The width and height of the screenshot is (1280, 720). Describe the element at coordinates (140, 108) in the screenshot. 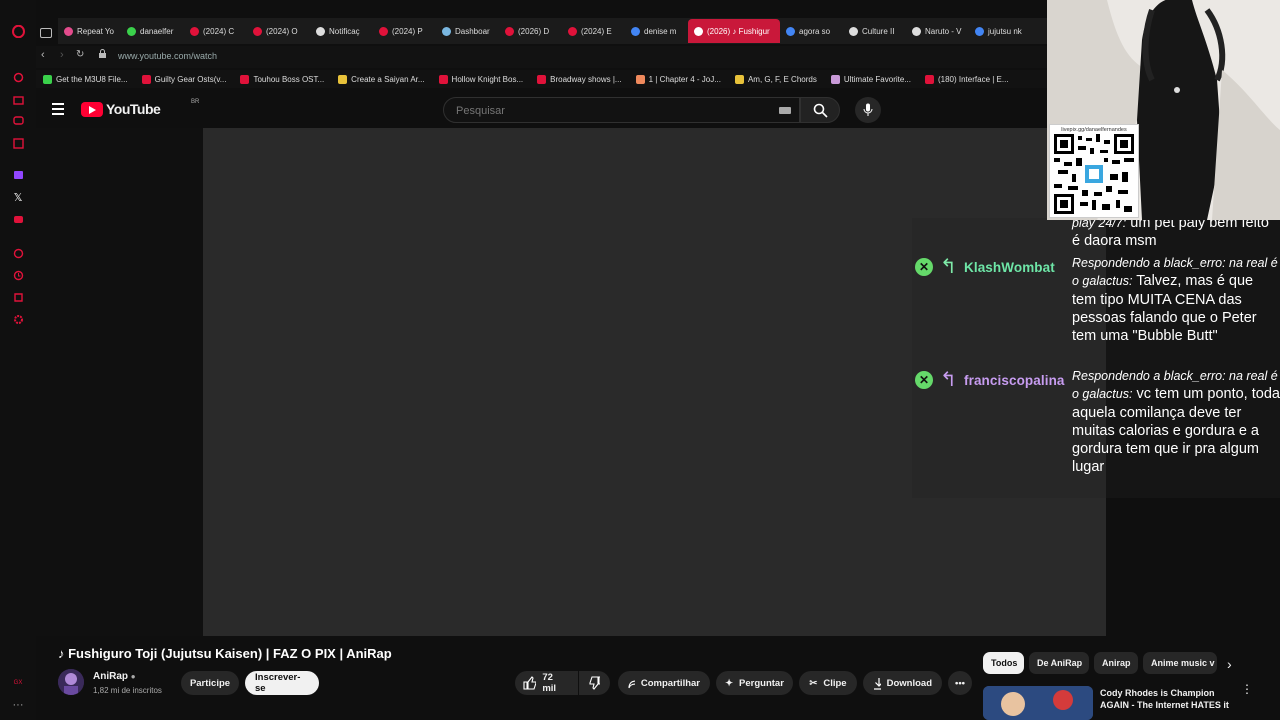

I see `youtube-logo: YouTube BR` at that location.